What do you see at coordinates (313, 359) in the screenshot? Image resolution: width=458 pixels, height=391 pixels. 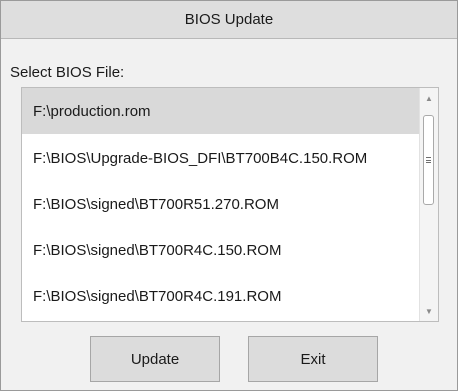 I see `exit-button: Exit` at bounding box center [313, 359].